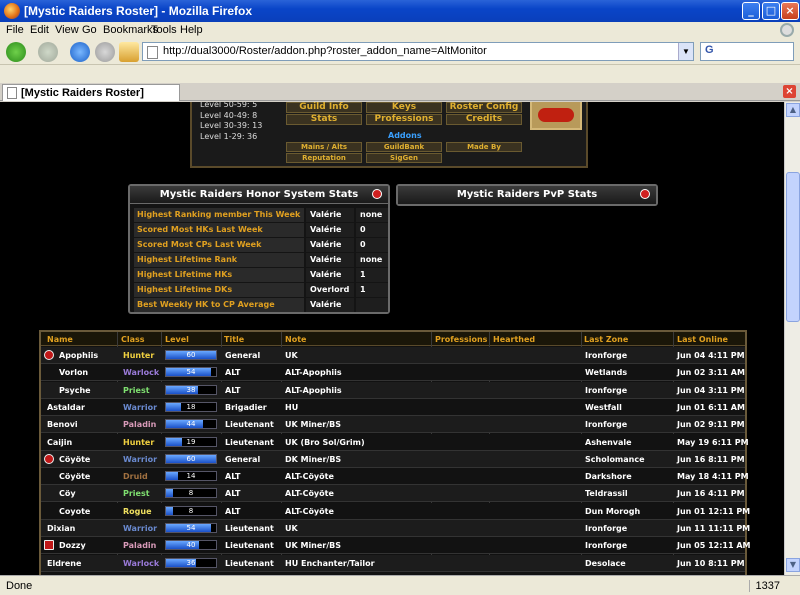  I want to click on professions-button: Professions, so click(404, 119).